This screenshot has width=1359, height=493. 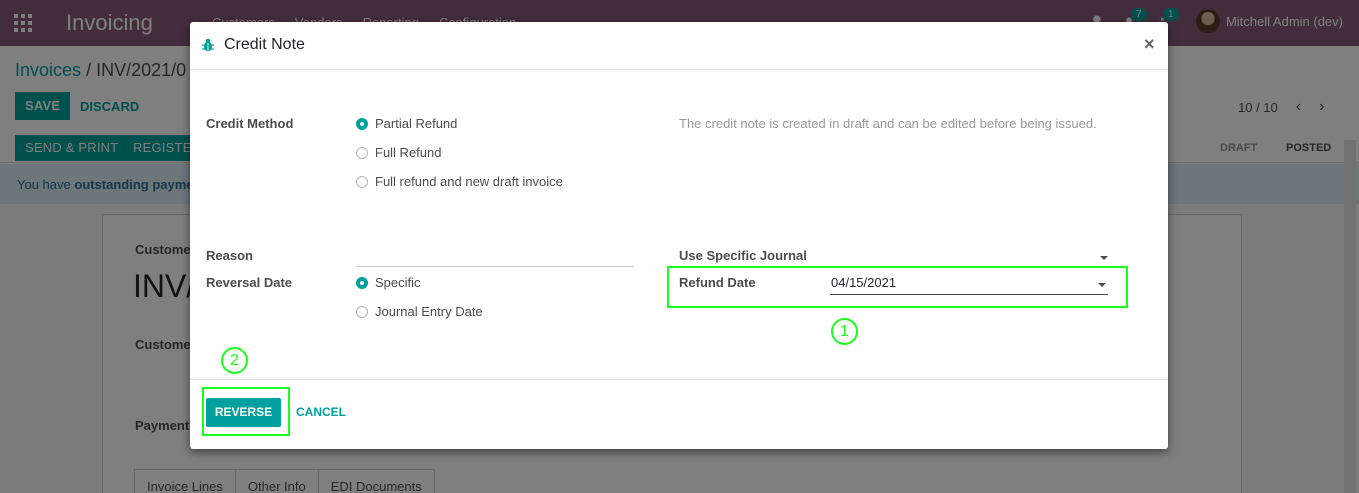 I want to click on caret-down-icon, so click(x=1104, y=258).